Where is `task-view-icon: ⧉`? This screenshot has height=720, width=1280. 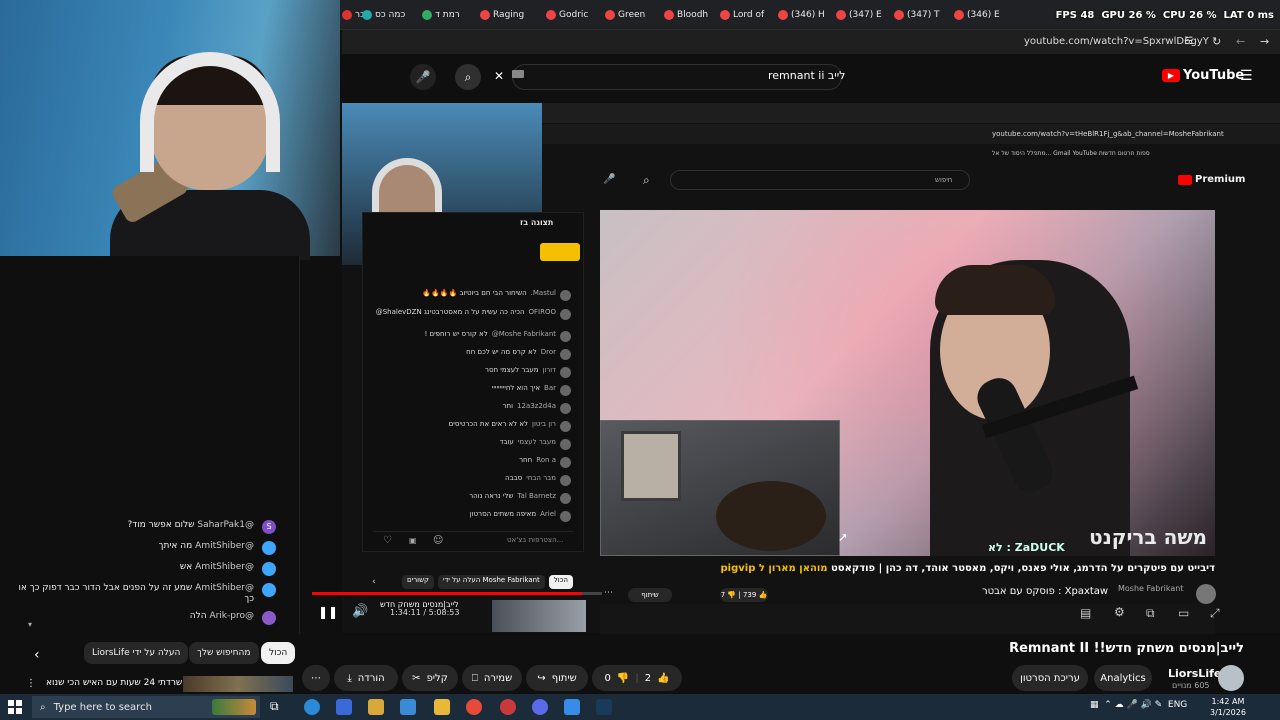 task-view-icon: ⧉ is located at coordinates (278, 707).